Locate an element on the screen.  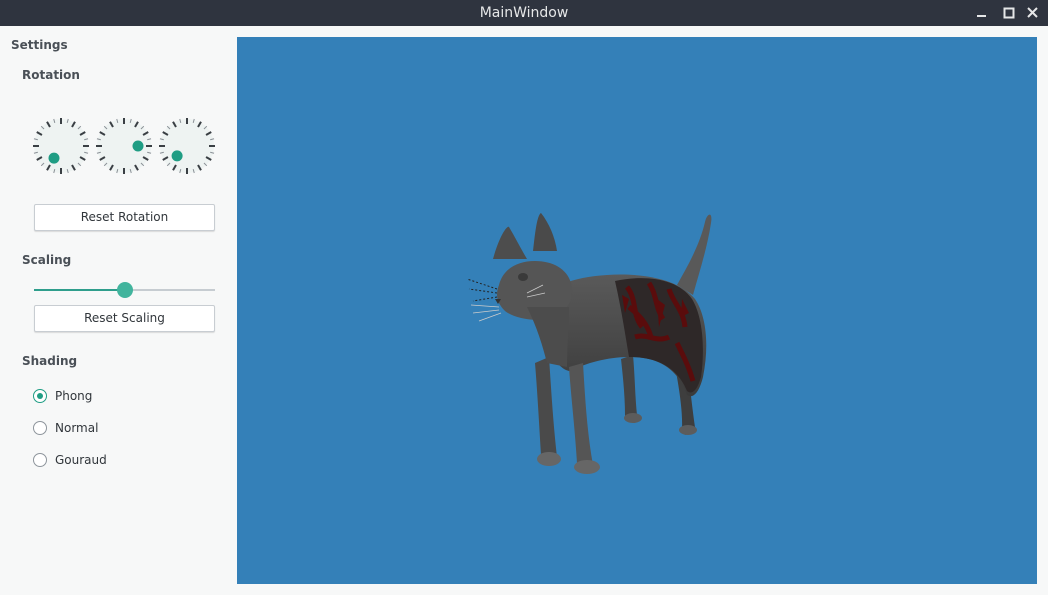
close-icon is located at coordinates (1032, 12).